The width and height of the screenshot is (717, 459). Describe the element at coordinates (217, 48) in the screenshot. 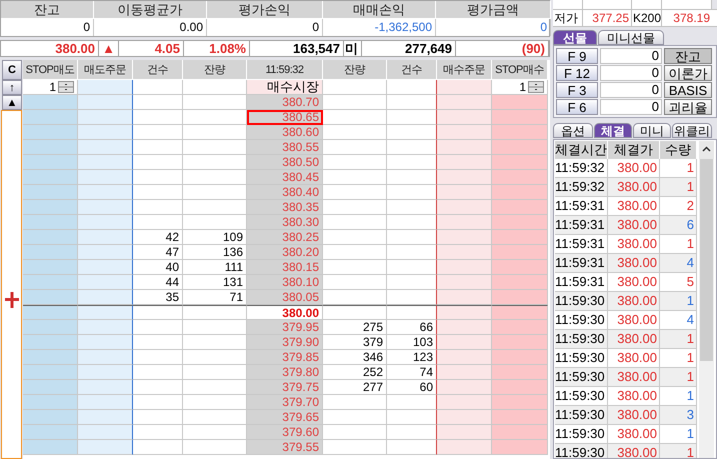

I see `rate-value: 1.08%` at that location.